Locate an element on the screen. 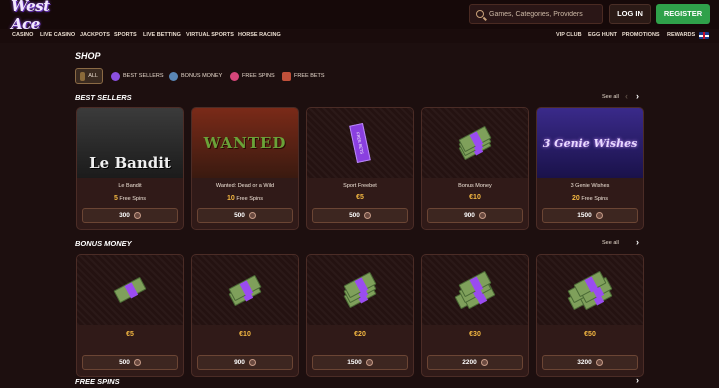  bonus-card: €20 1500 is located at coordinates (360, 315).